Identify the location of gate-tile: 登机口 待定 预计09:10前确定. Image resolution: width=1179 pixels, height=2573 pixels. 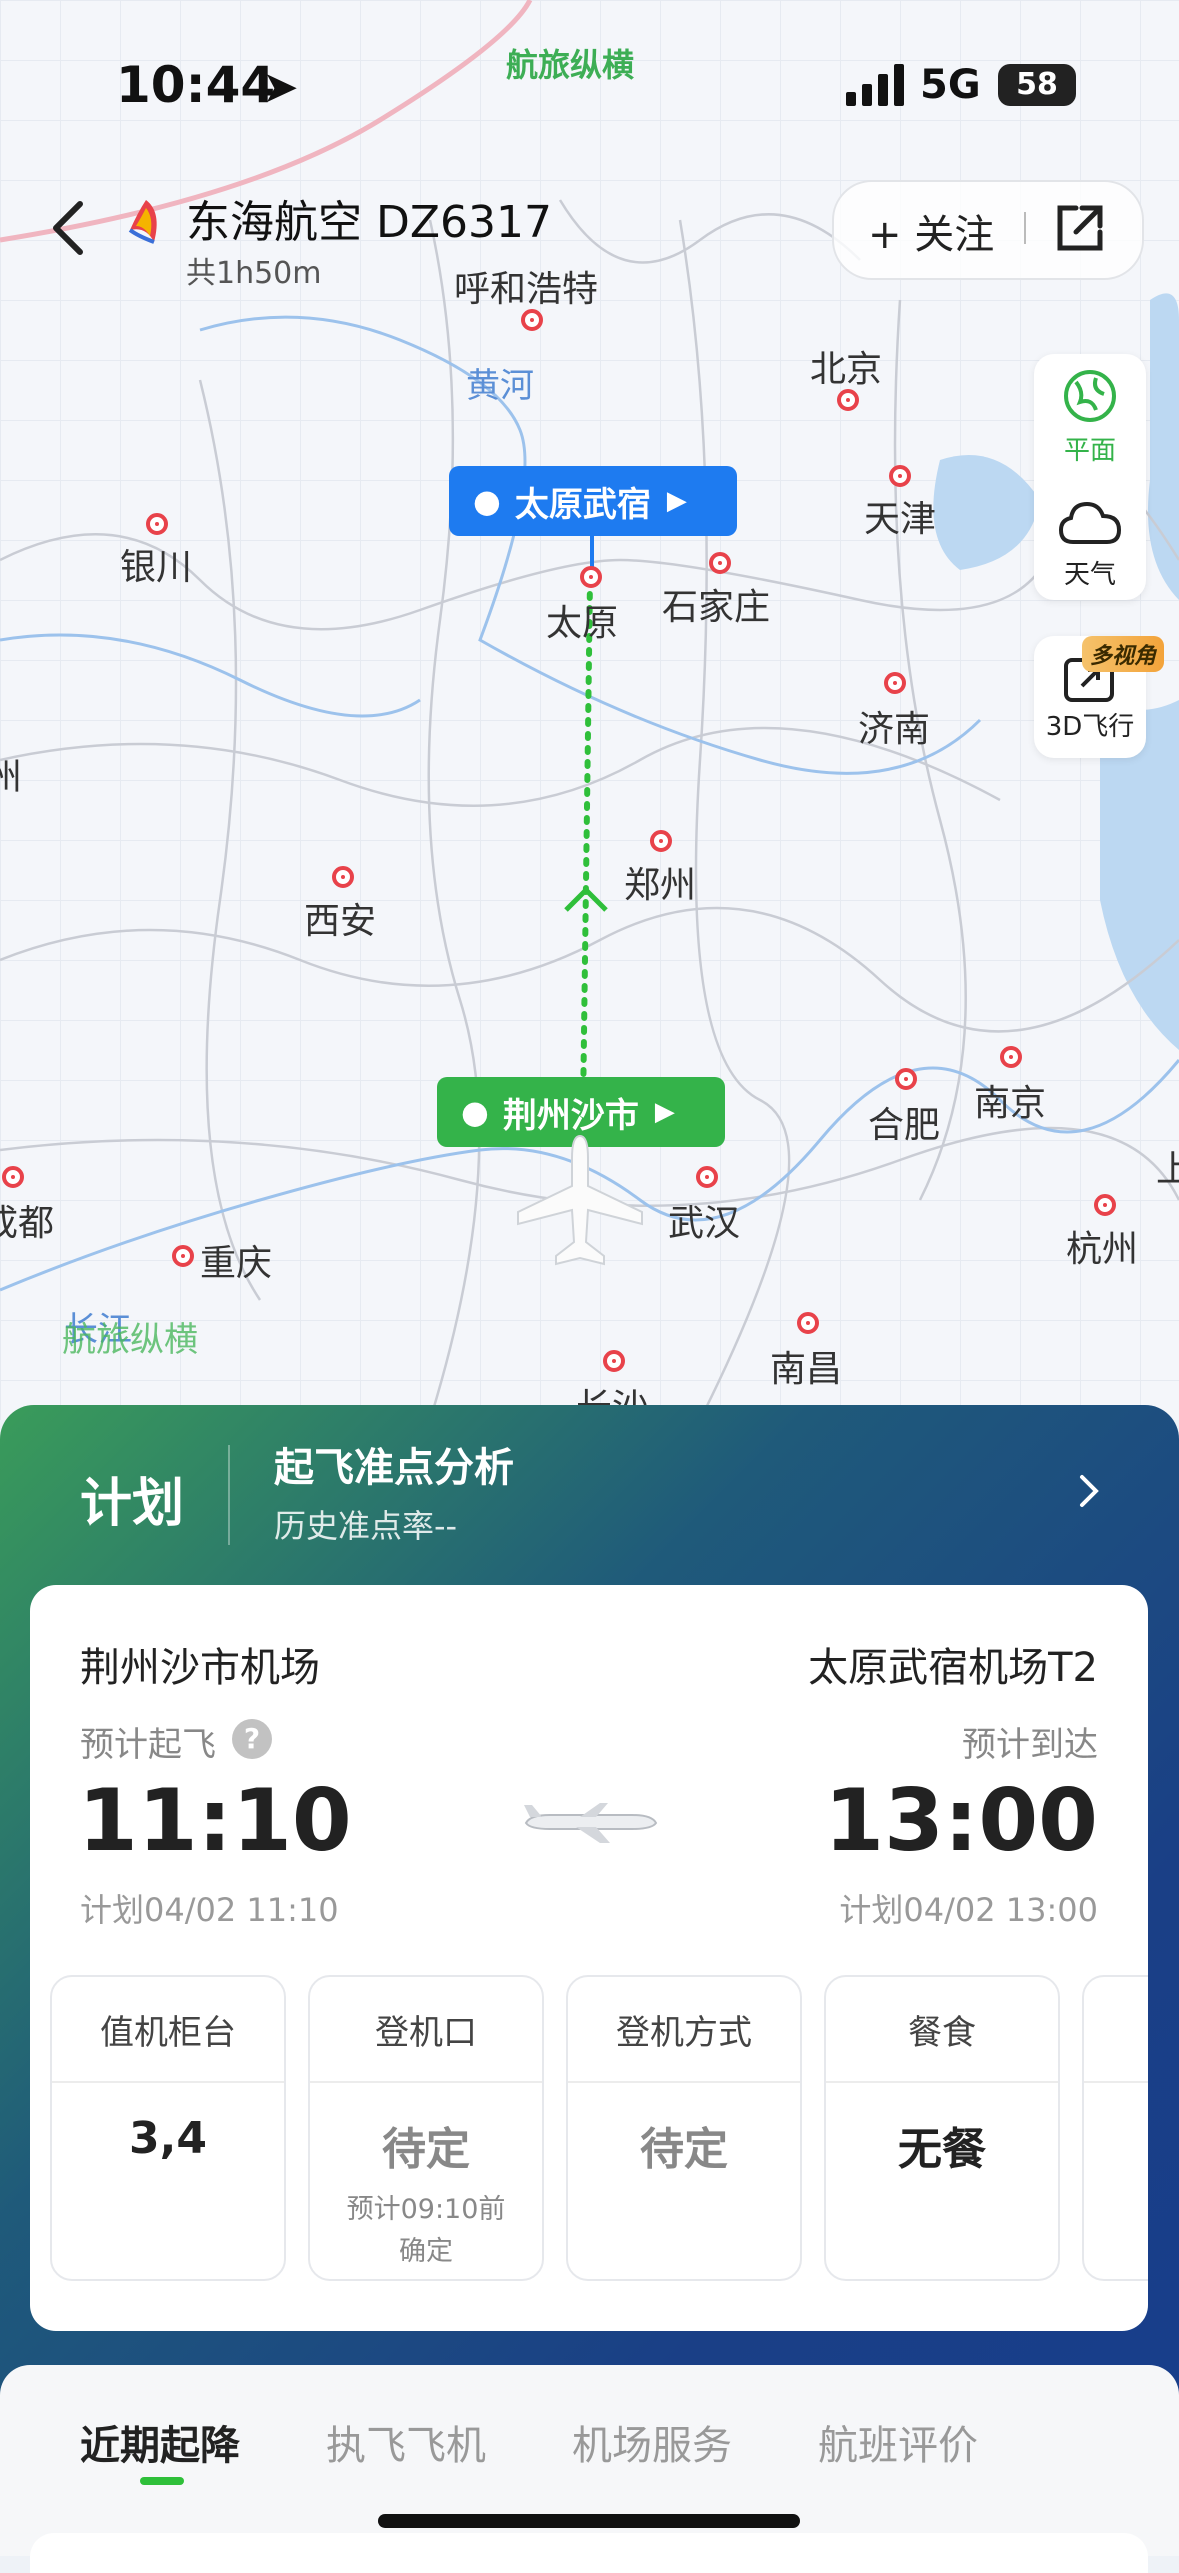
(426, 2128).